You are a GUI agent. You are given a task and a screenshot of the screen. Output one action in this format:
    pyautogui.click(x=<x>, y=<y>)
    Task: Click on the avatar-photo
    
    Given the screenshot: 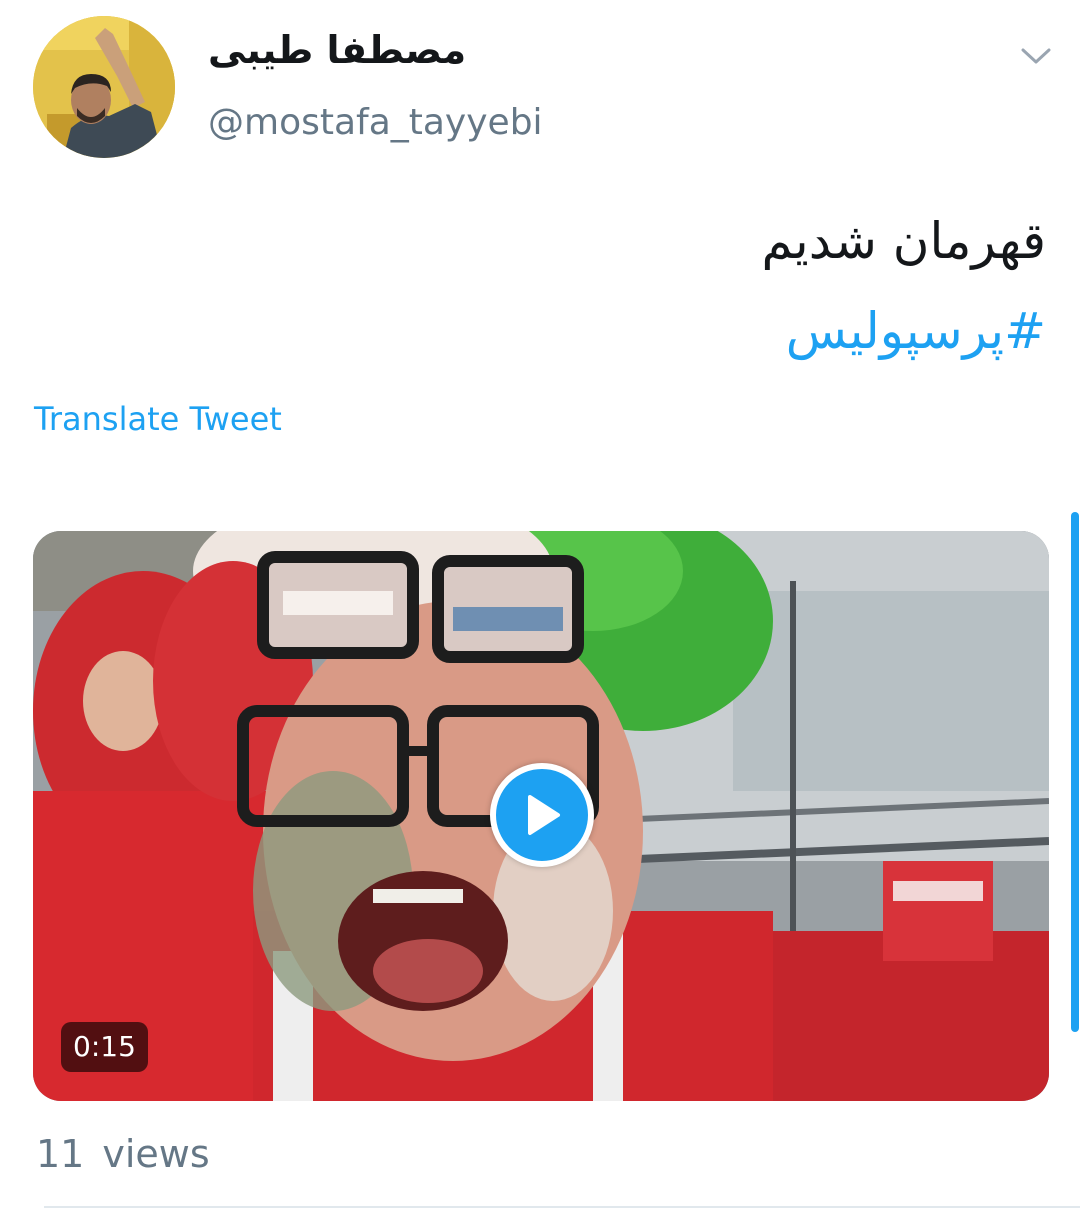 What is the action you would take?
    pyautogui.click(x=104, y=87)
    